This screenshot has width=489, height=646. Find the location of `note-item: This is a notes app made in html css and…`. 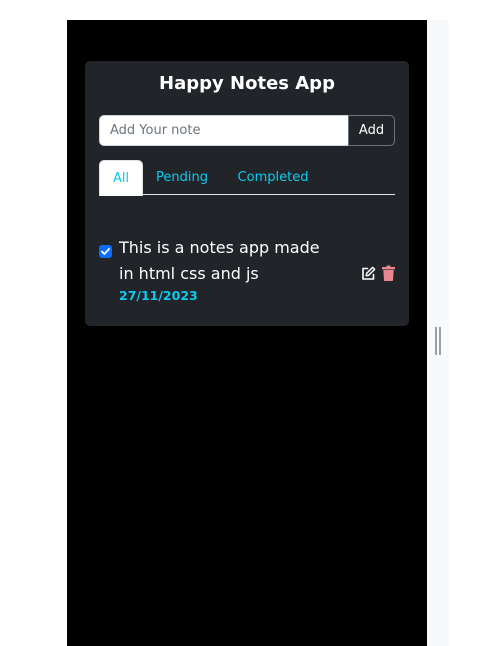

note-item: This is a notes app made in html css and… is located at coordinates (247, 271).